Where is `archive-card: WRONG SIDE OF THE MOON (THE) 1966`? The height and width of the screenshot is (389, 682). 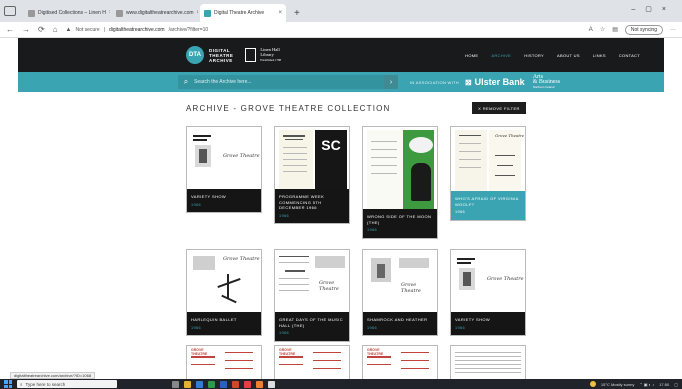
archive-card: WRONG SIDE OF THE MOON (THE) 1966 is located at coordinates (400, 182).